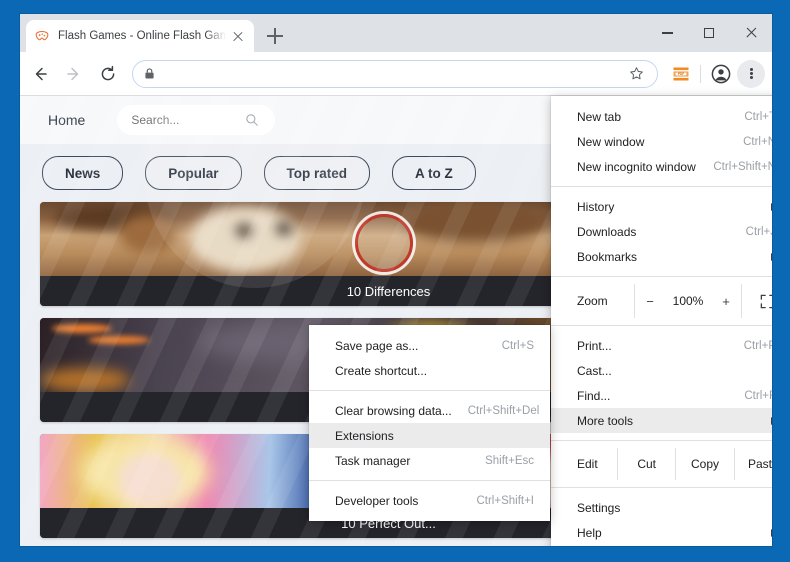 The height and width of the screenshot is (562, 790). Describe the element at coordinates (377, 500) in the screenshot. I see `menu-item-label: Developer tools` at that location.